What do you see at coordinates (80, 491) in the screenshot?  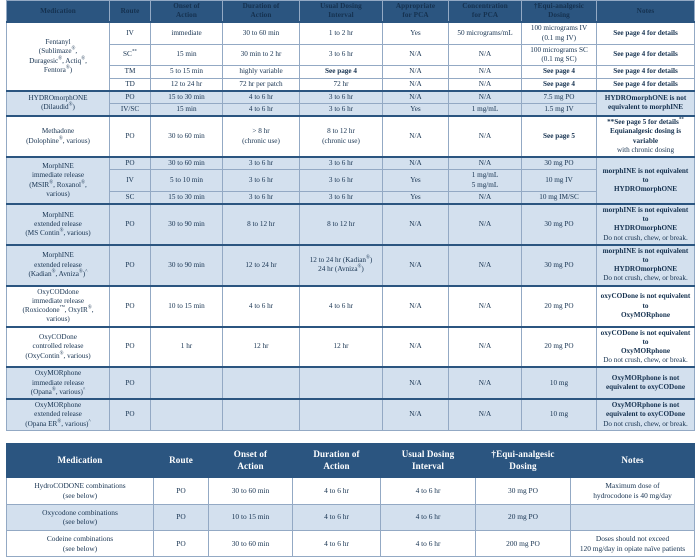 I see `medication-name-cell: HydroCODONE combinations (see below)` at bounding box center [80, 491].